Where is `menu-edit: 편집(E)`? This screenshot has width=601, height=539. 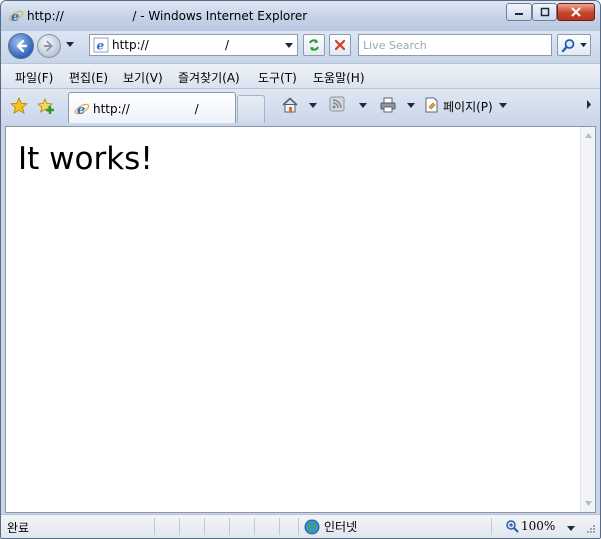 menu-edit: 편집(E) is located at coordinates (88, 77).